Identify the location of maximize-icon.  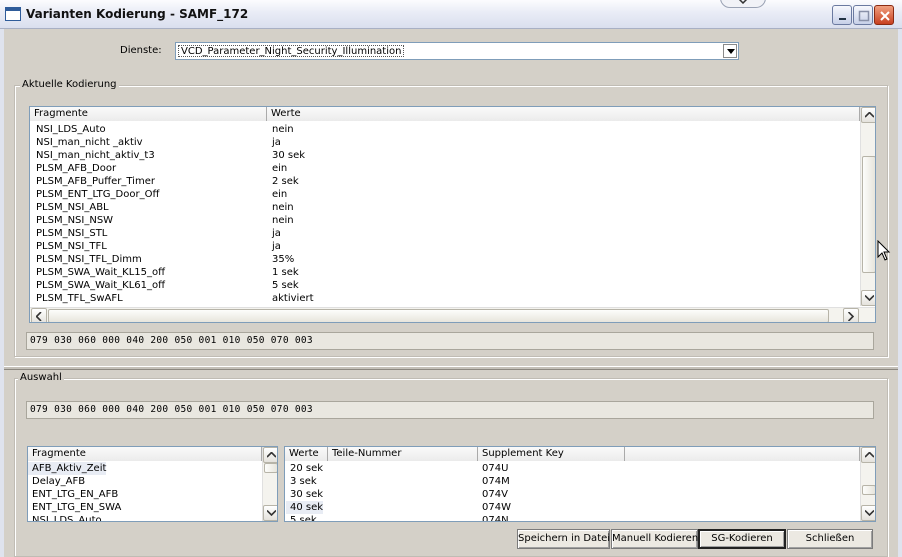
(864, 16).